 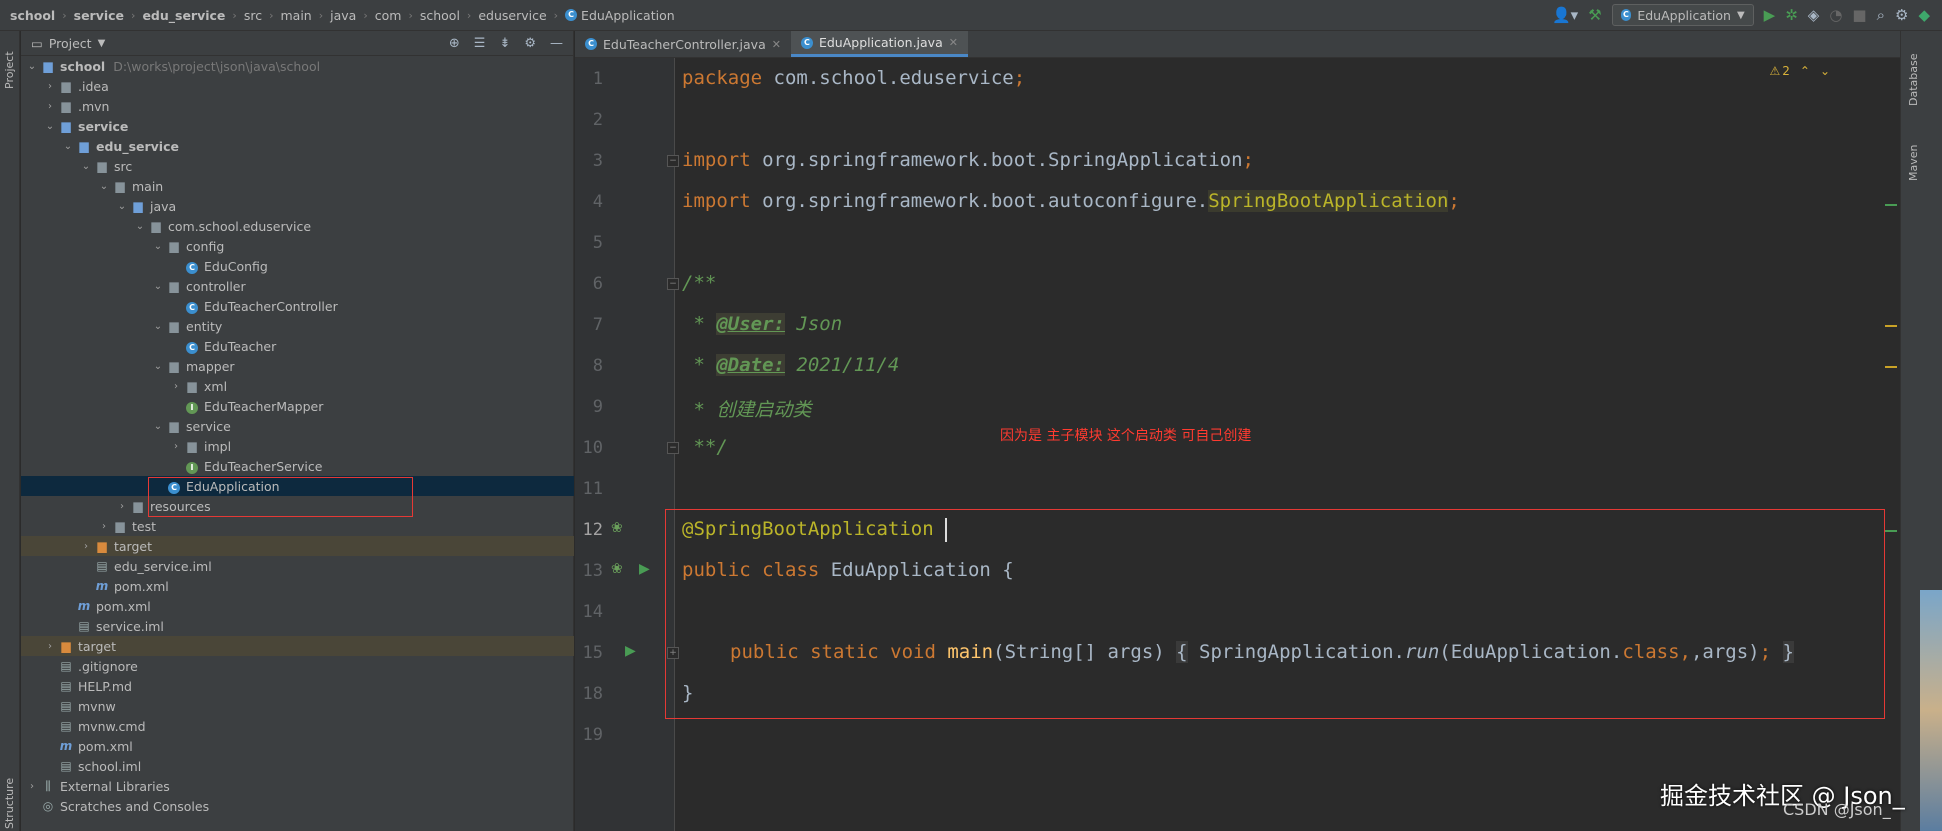 I want to click on tree-item: ▤ mvnw, so click(x=297, y=706).